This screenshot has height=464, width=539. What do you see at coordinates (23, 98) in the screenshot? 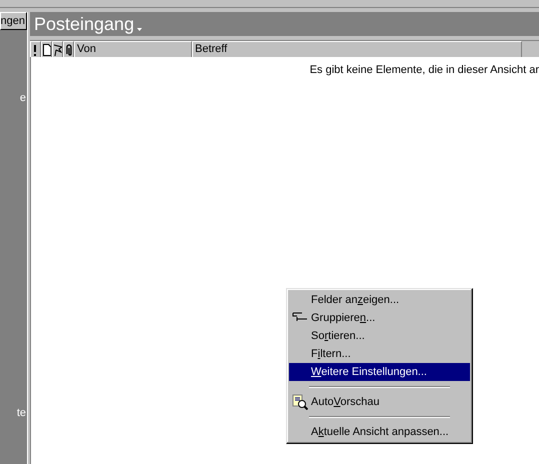
I see `sidebar-label: e` at bounding box center [23, 98].